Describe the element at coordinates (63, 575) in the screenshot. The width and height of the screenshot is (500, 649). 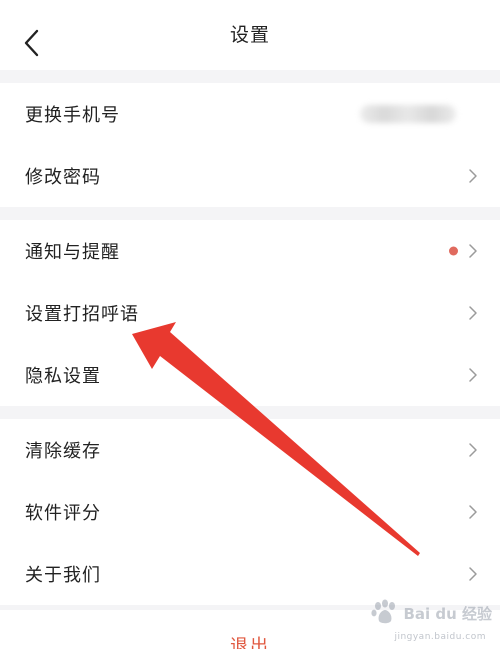
I see `row-label: 关于我们` at that location.